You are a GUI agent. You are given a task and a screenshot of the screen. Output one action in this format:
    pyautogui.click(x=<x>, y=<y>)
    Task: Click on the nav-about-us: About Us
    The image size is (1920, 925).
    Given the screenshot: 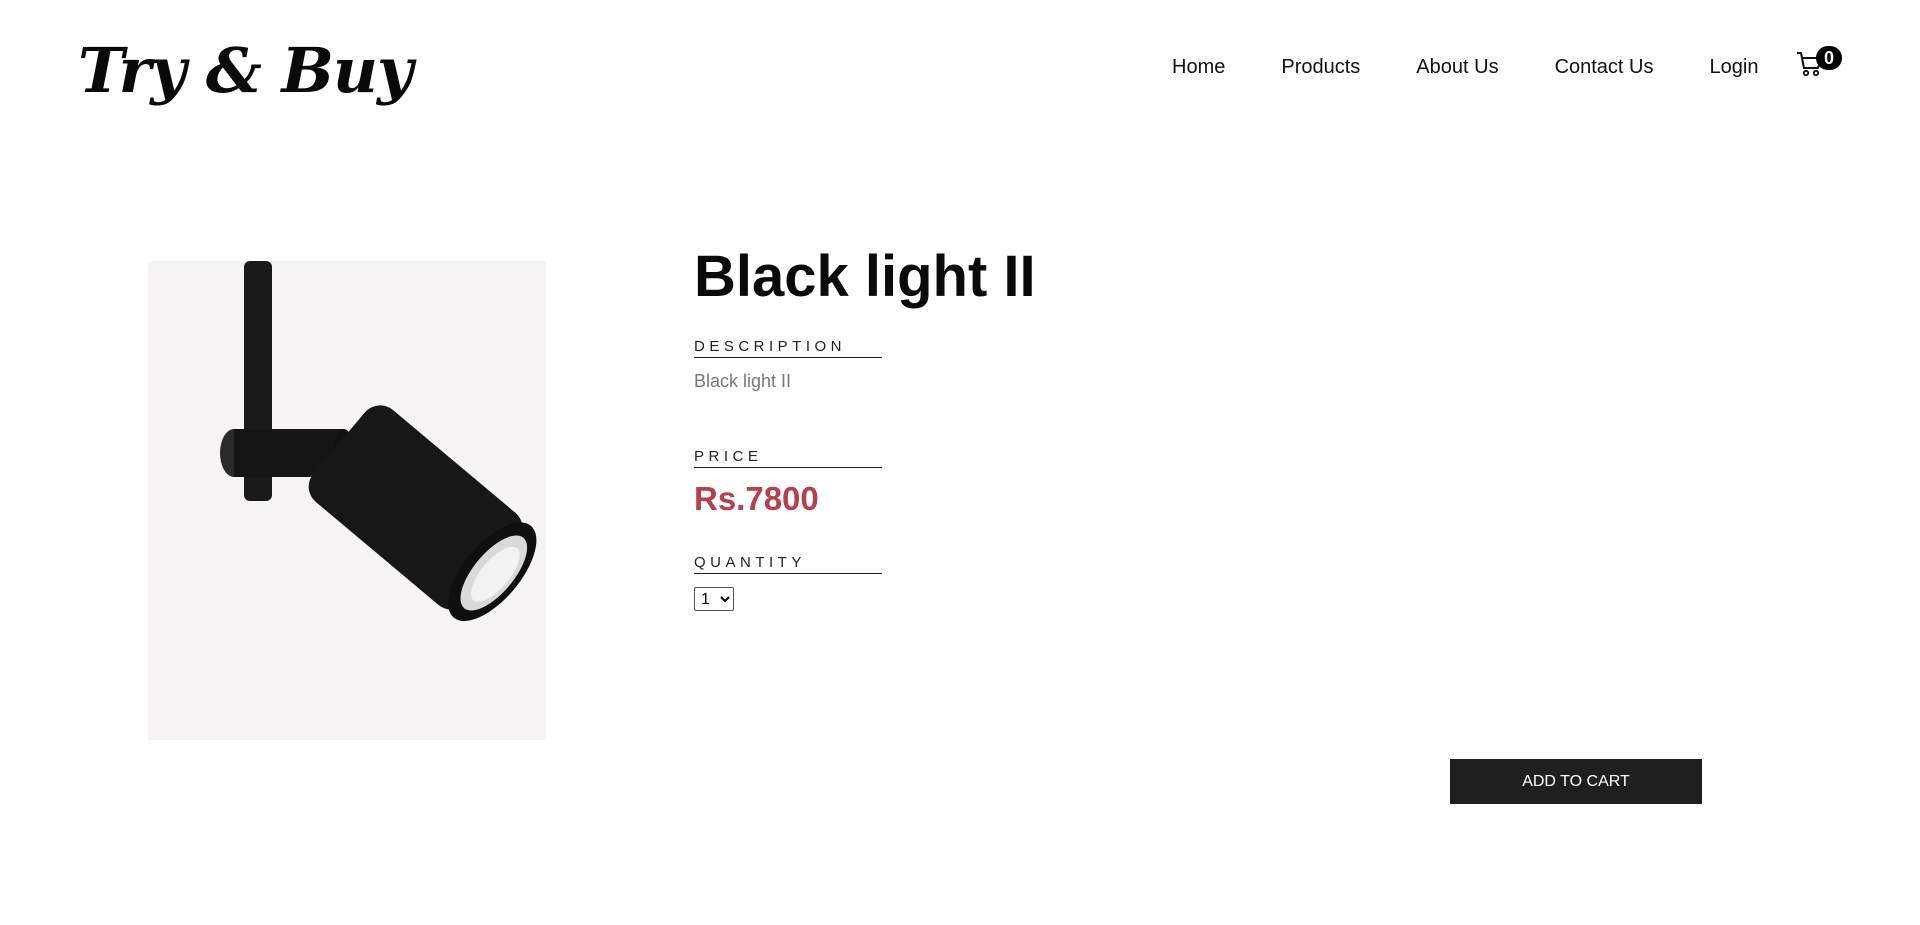 What is the action you would take?
    pyautogui.click(x=1457, y=67)
    